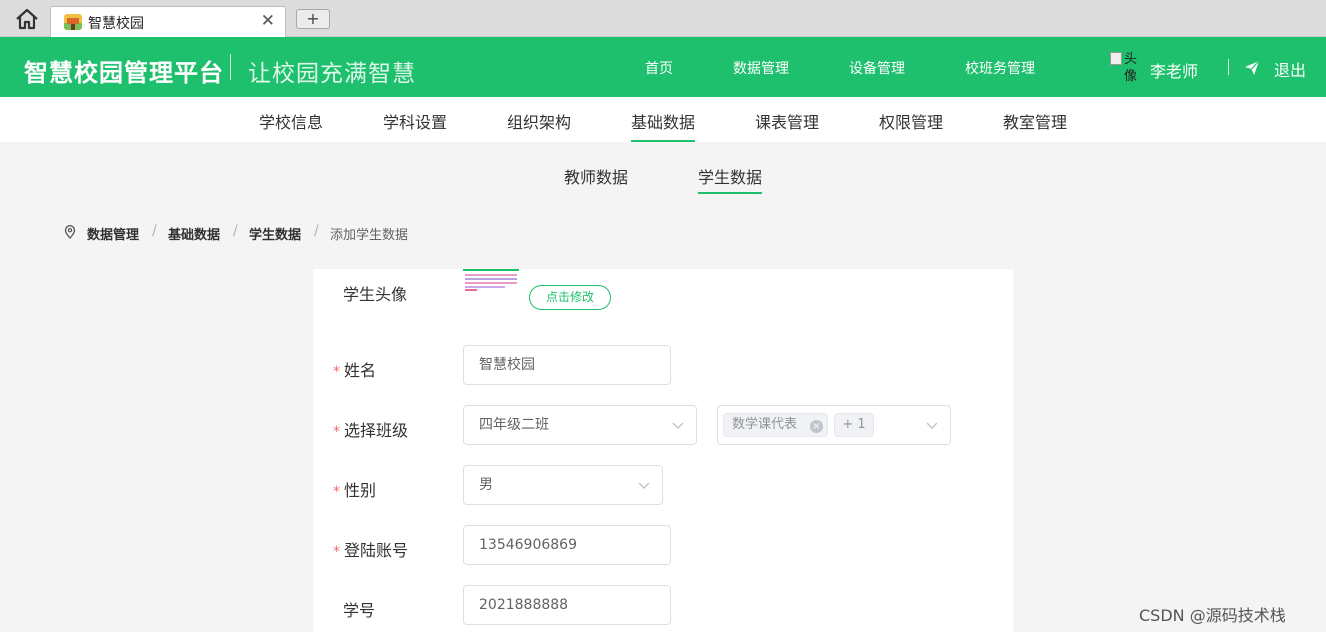 This screenshot has height=632, width=1326. I want to click on send-icon, so click(1252, 67).